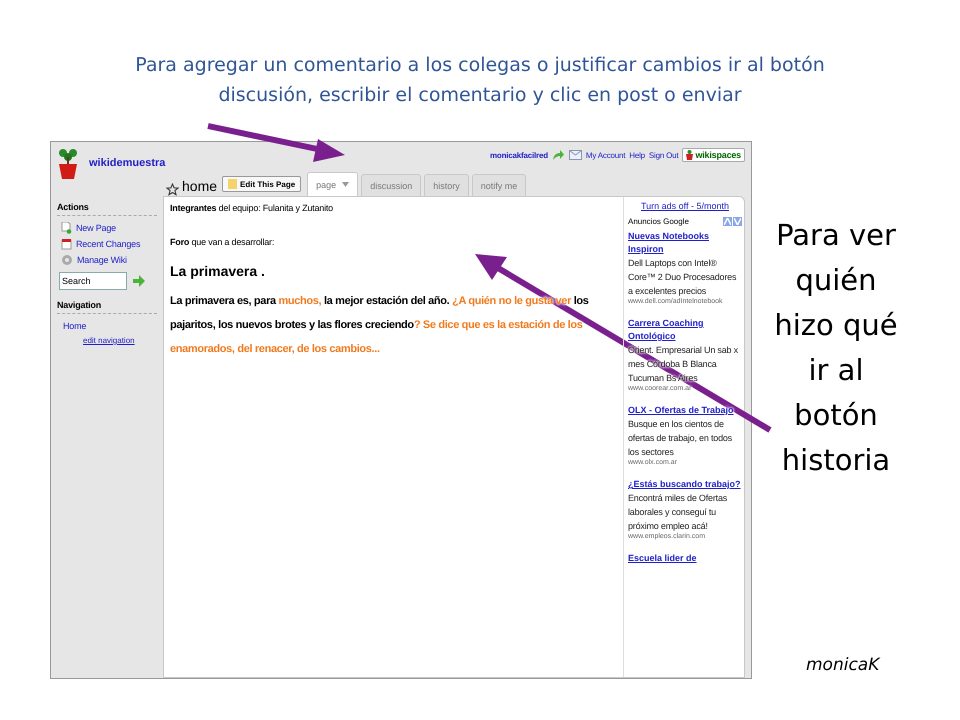 This screenshot has height=720, width=960. What do you see at coordinates (519, 155) in the screenshot?
I see `username-link: monicakfacilred` at bounding box center [519, 155].